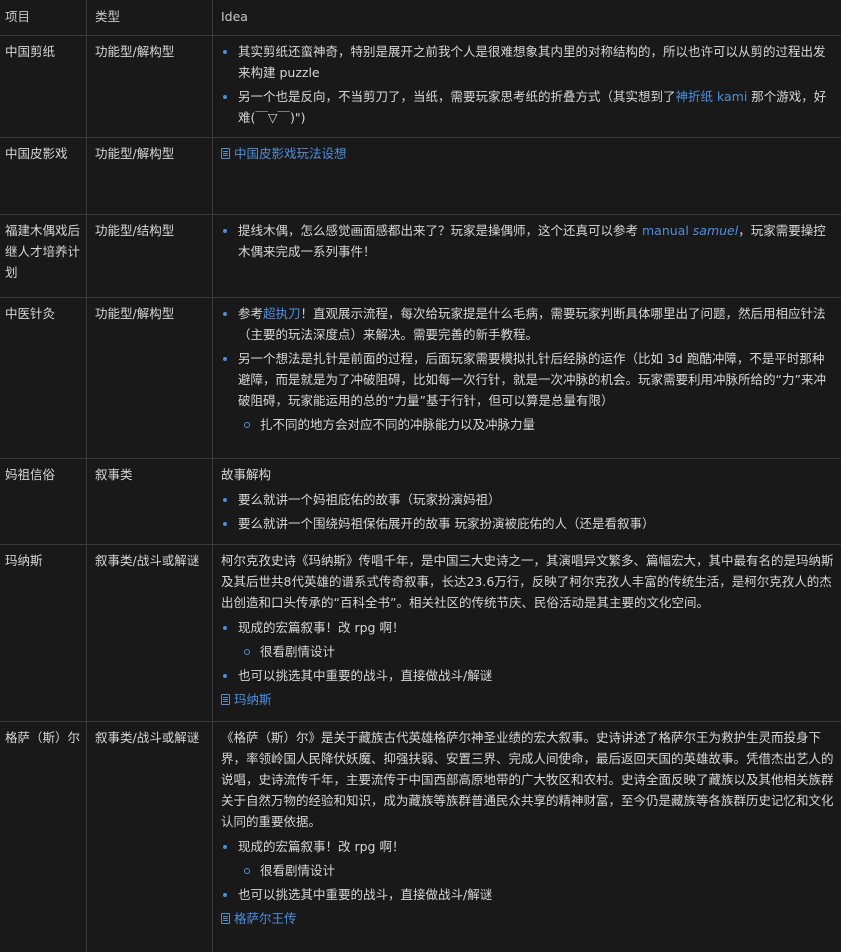 This screenshot has height=952, width=841. Describe the element at coordinates (528, 153) in the screenshot. I see `page-link: 中国皮影戏玩法设想` at that location.